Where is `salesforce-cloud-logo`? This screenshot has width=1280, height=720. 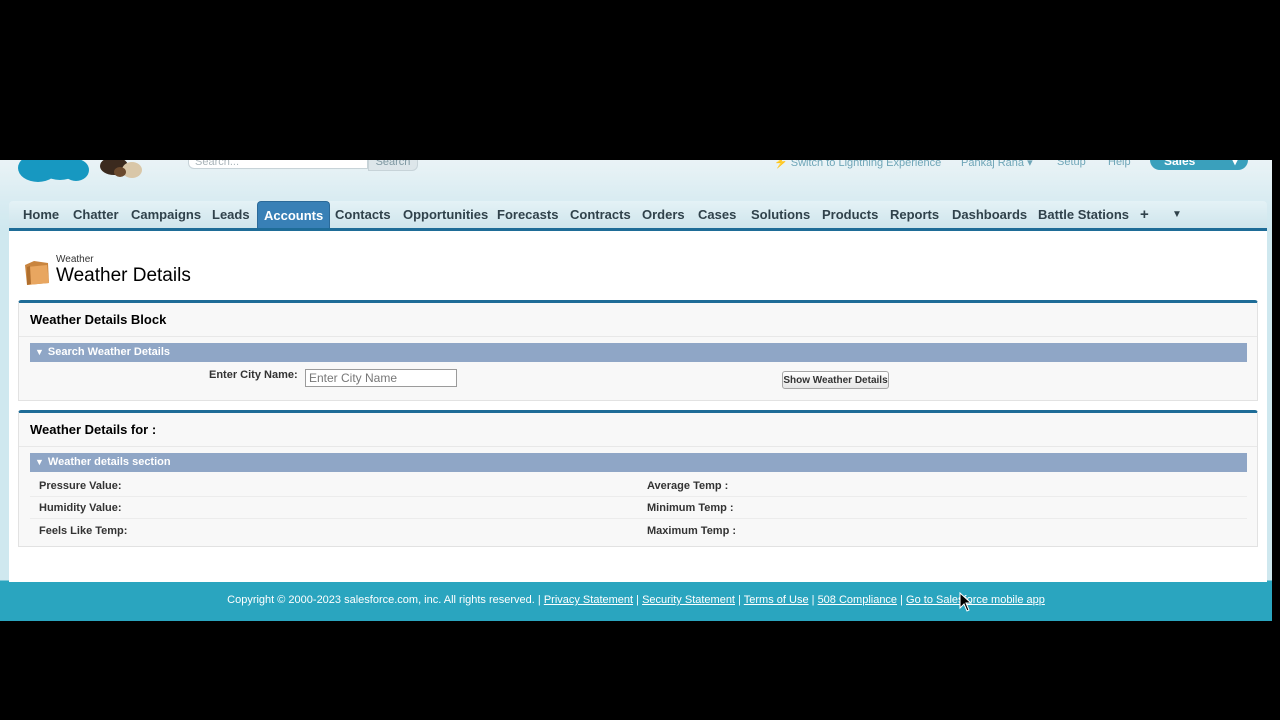
salesforce-cloud-logo is located at coordinates (53, 172).